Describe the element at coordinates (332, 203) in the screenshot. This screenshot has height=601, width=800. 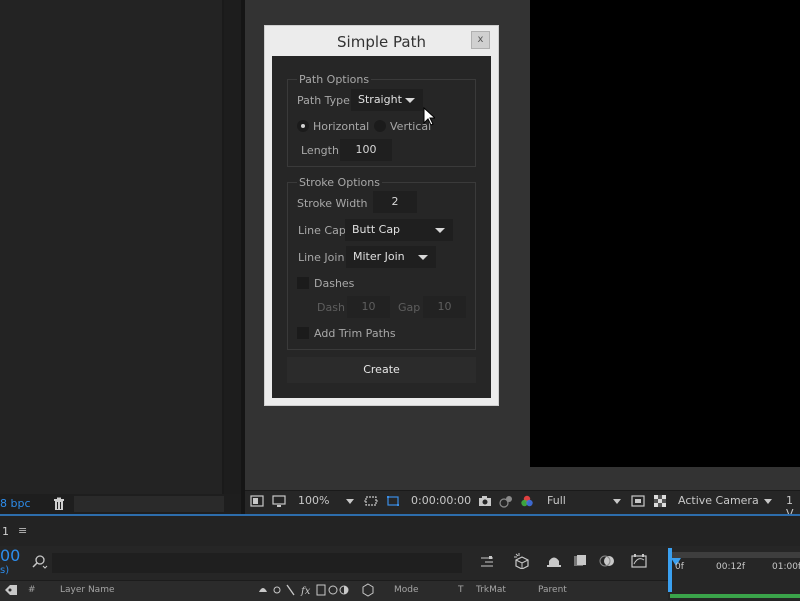
I see `stroke-width-label: Stroke Width` at that location.